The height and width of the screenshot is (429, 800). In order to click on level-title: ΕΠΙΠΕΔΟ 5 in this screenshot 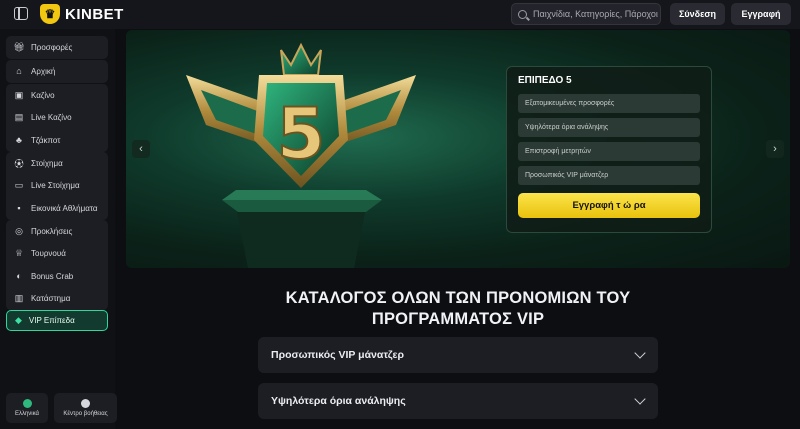, I will do `click(545, 80)`.